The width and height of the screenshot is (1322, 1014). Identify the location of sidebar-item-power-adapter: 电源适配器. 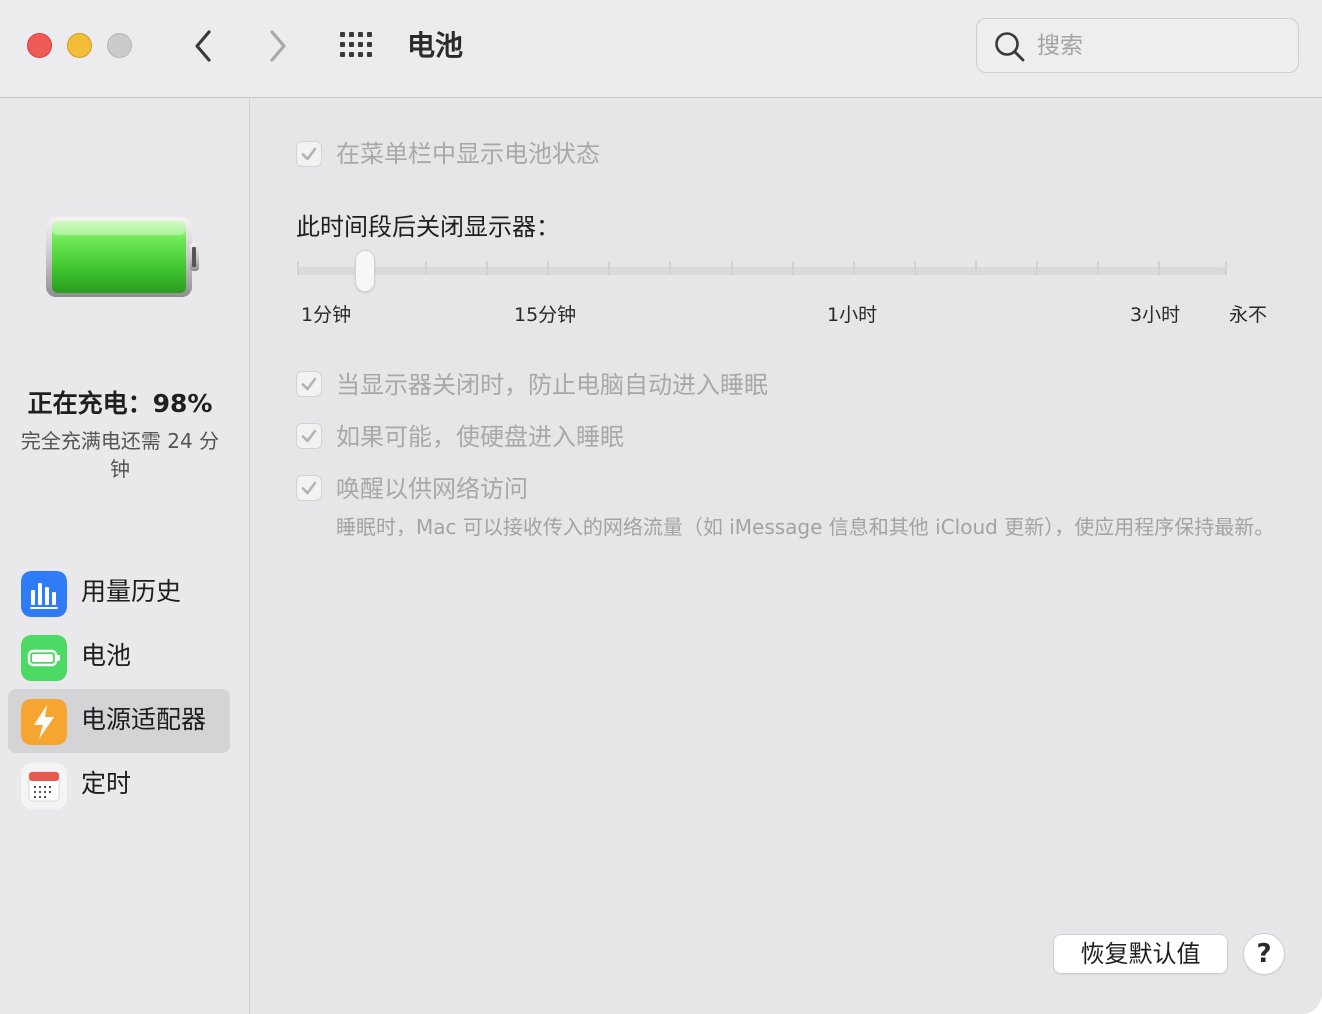
(119, 721).